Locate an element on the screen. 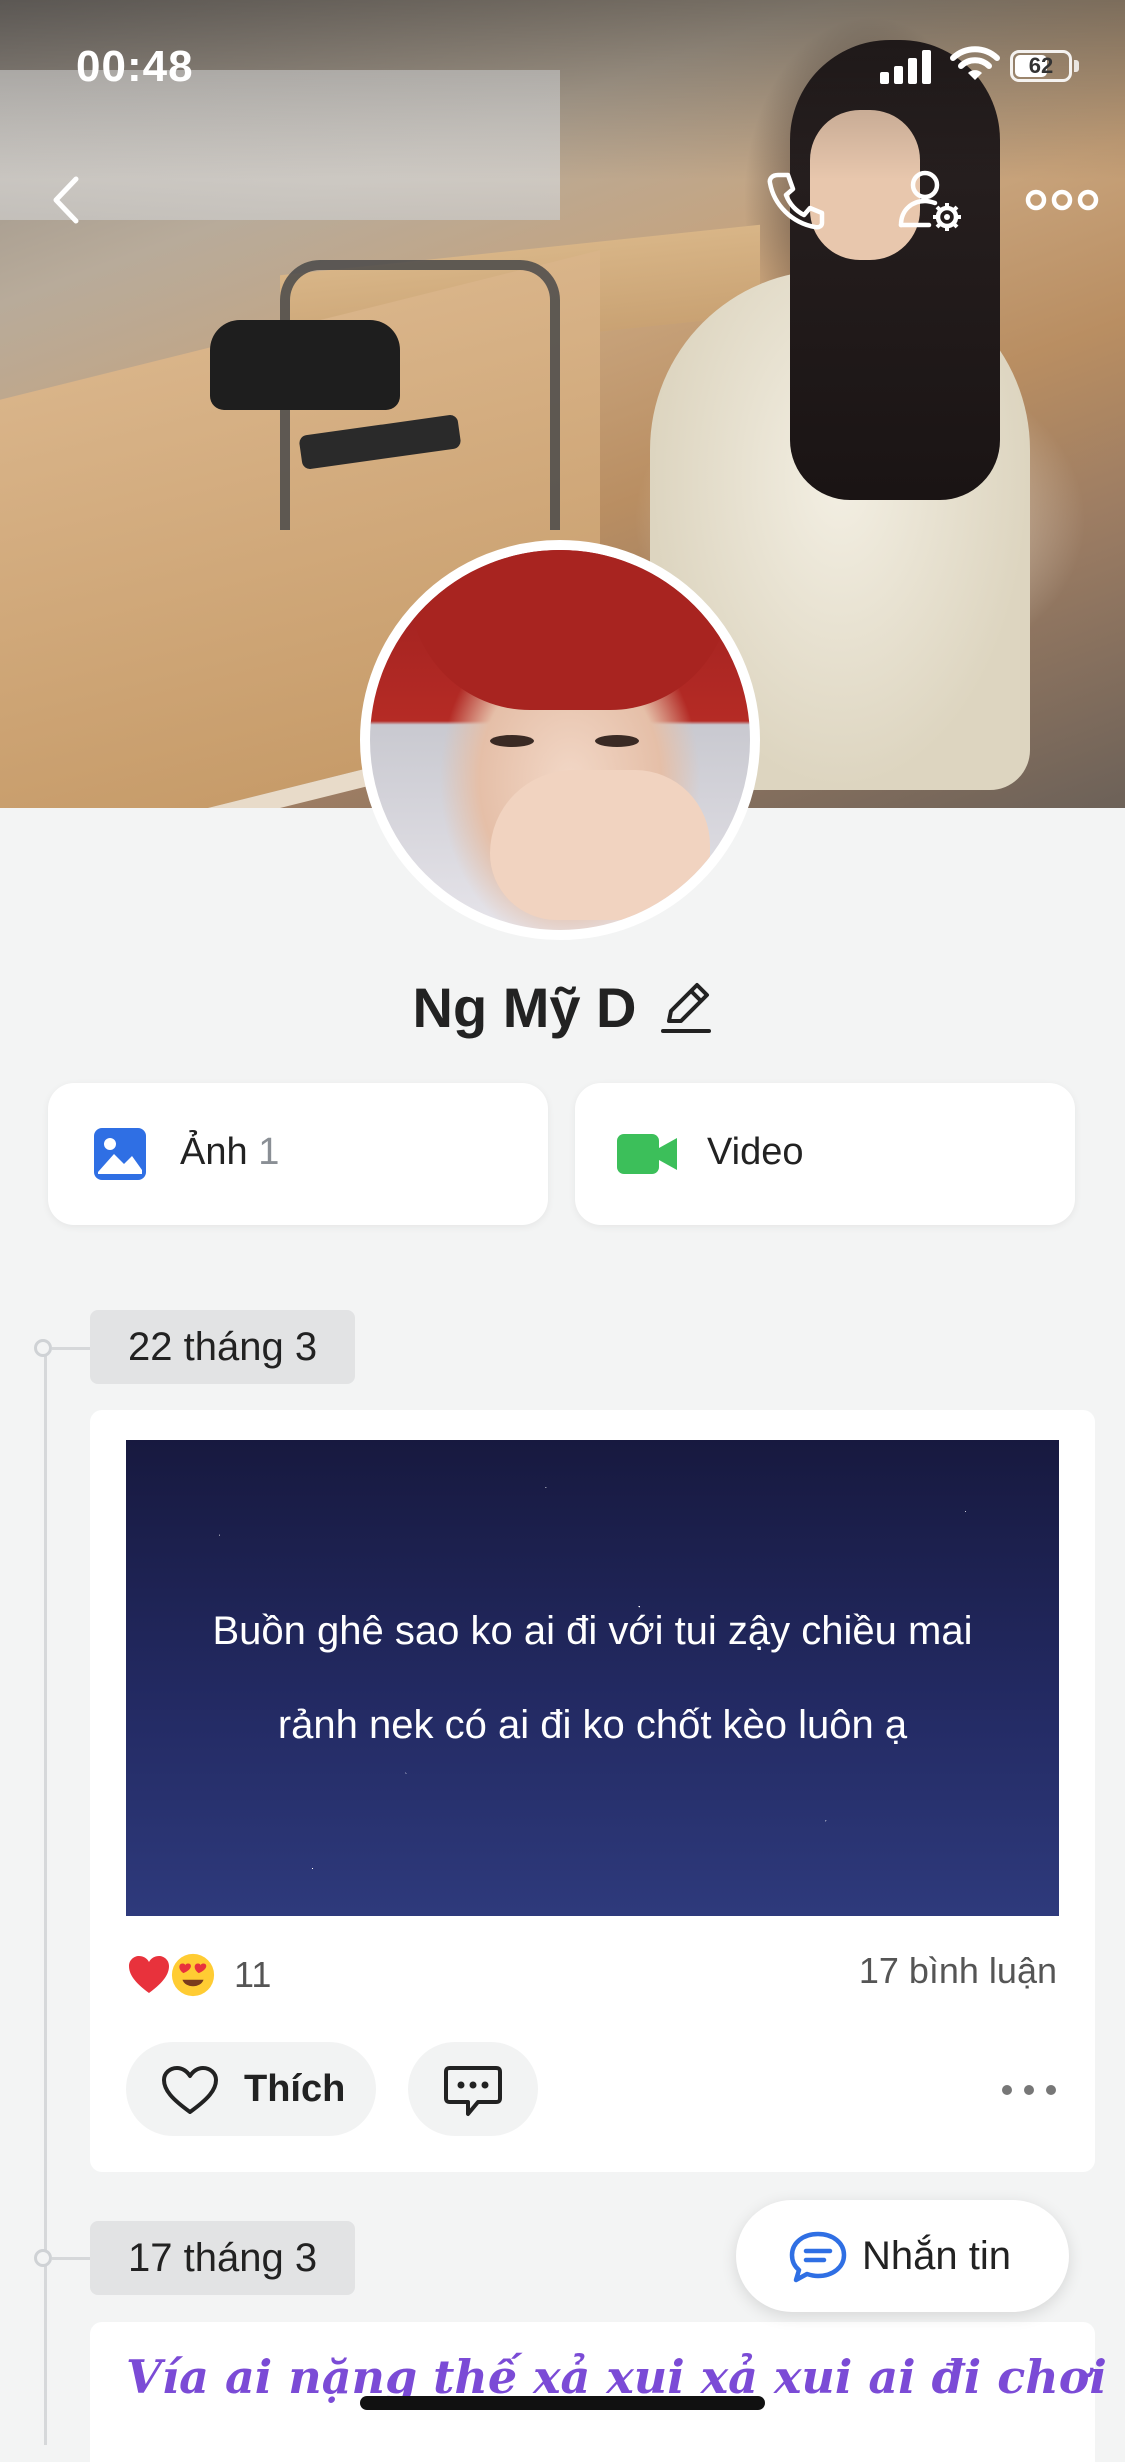 The width and height of the screenshot is (1125, 2462). battery-level: 62 is located at coordinates (1041, 65).